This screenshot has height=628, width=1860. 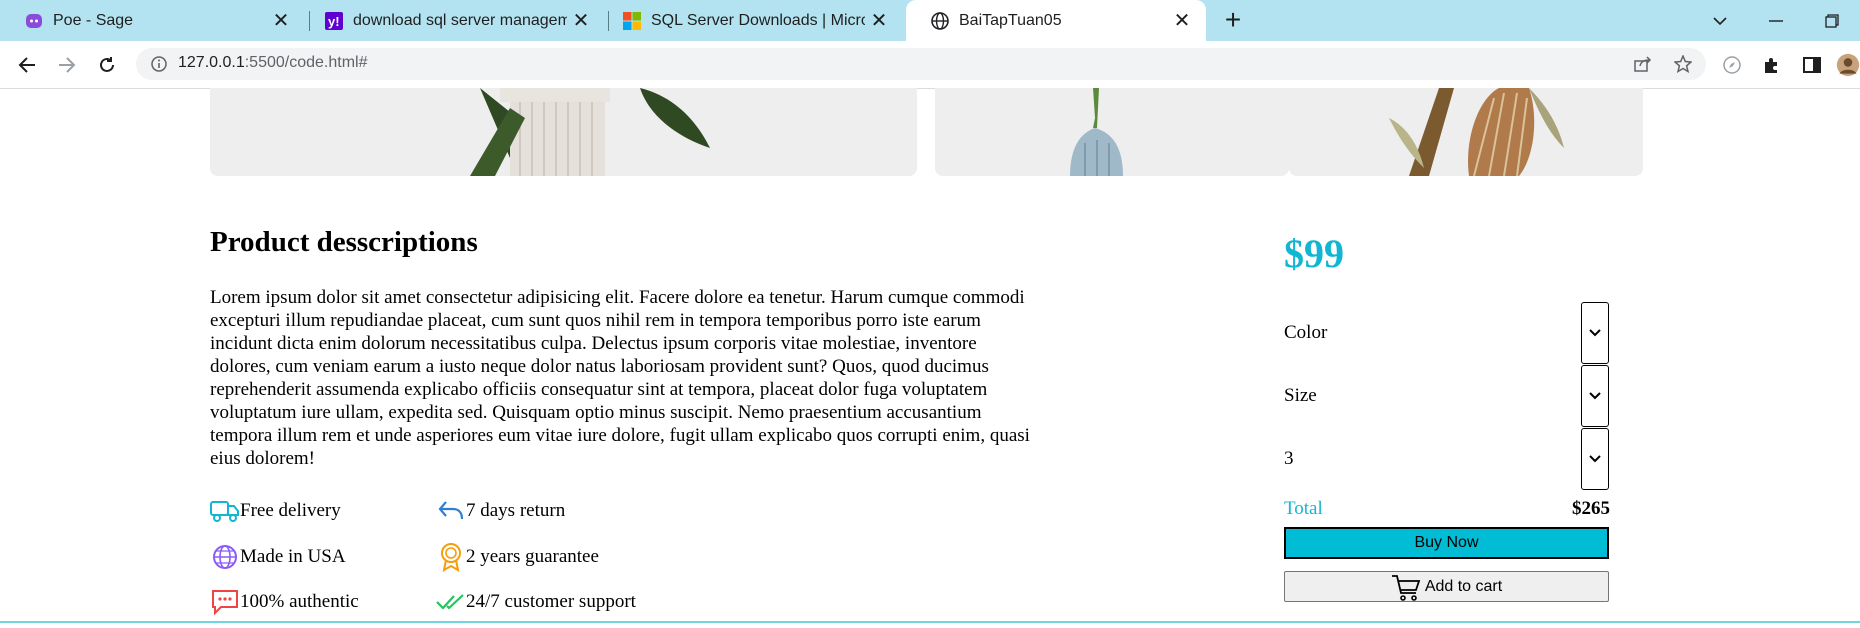 I want to click on color-select-value: Color, so click(x=1306, y=332).